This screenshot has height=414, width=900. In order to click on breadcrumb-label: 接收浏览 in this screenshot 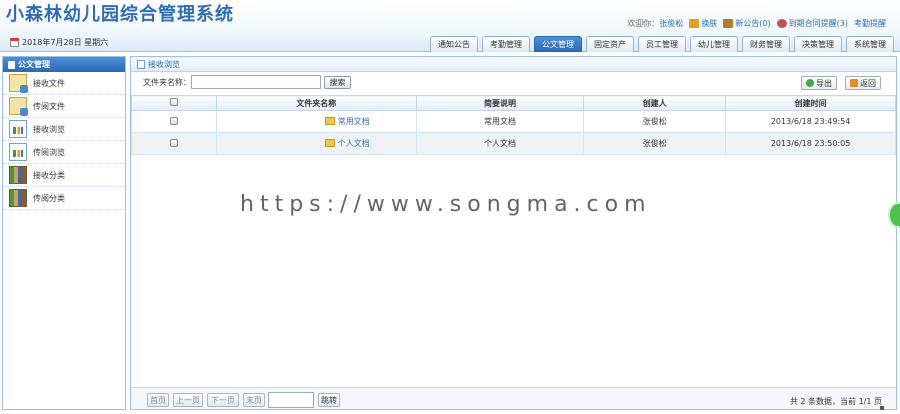, I will do `click(164, 64)`.